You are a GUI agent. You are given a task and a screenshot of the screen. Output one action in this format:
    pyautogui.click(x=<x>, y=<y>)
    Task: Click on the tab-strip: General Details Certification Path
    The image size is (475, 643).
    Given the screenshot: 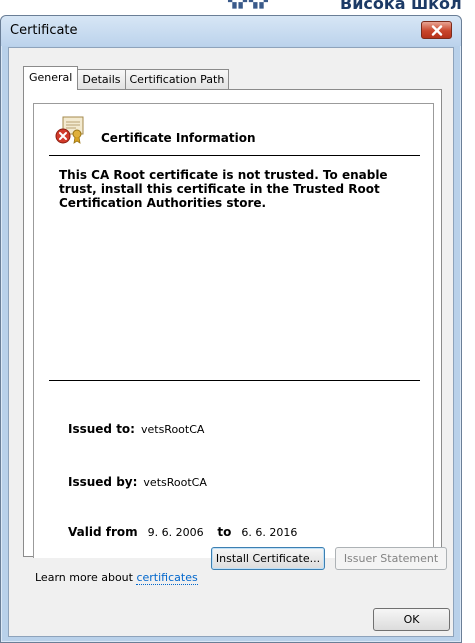 What is the action you would take?
    pyautogui.click(x=126, y=78)
    